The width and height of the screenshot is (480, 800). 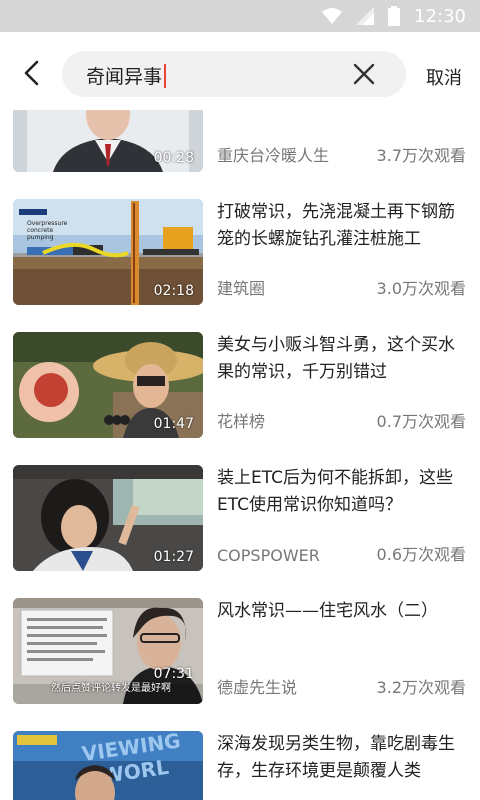 I want to click on wifi-icon, so click(x=332, y=16).